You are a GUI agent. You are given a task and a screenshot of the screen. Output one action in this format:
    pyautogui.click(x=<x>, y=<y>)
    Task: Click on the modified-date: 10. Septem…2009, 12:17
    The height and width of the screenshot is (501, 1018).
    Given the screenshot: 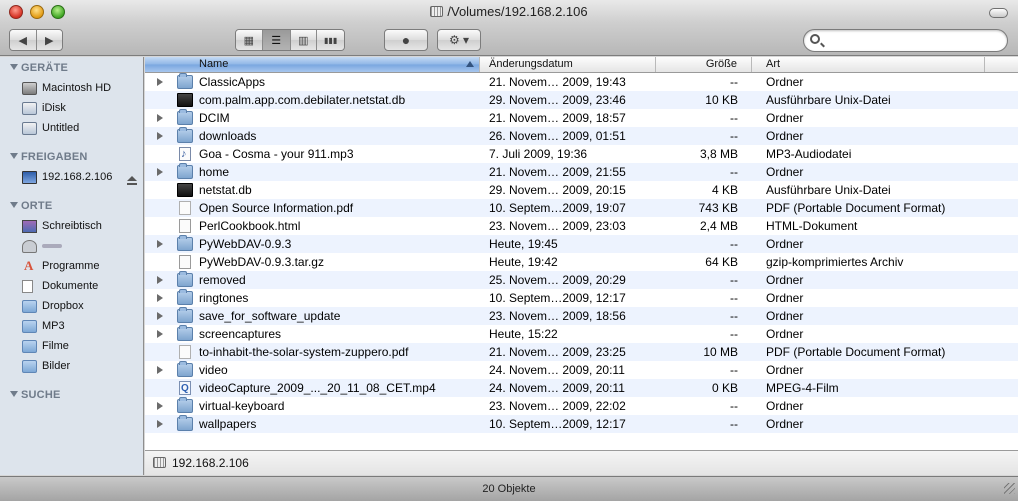 What is the action you would take?
    pyautogui.click(x=557, y=298)
    